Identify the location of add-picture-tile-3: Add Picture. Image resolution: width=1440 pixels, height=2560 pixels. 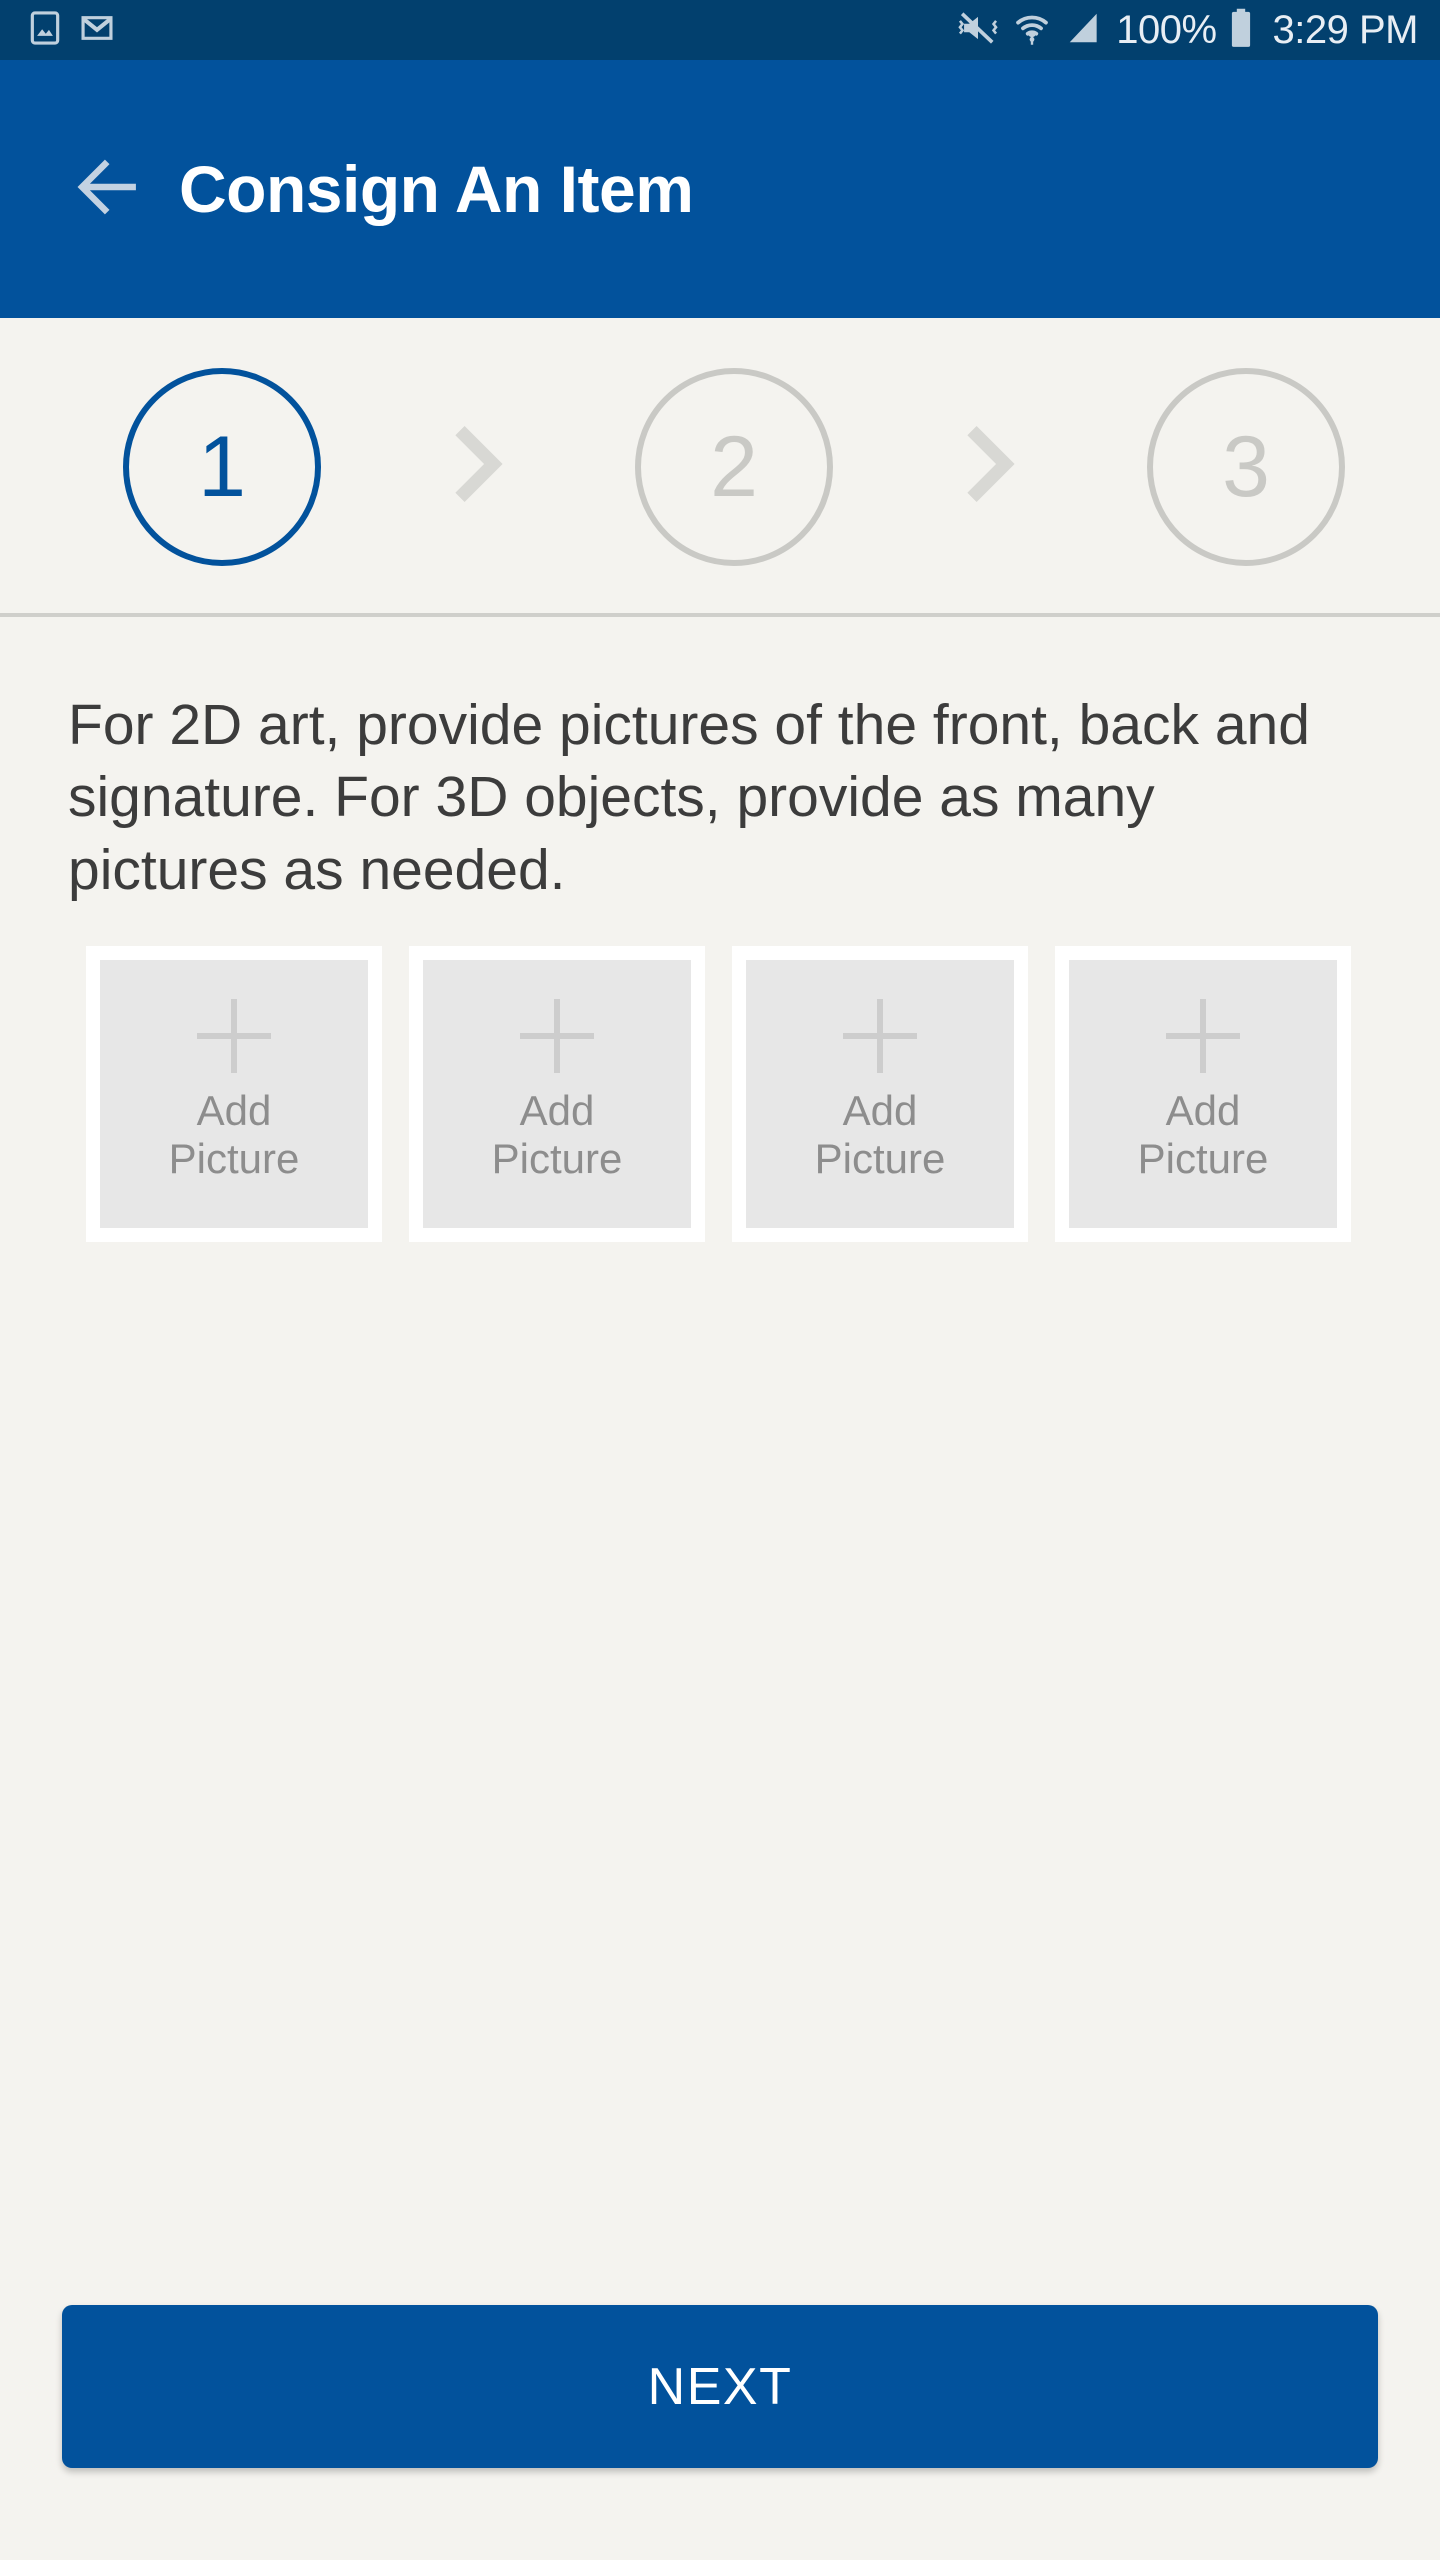
(880, 1094).